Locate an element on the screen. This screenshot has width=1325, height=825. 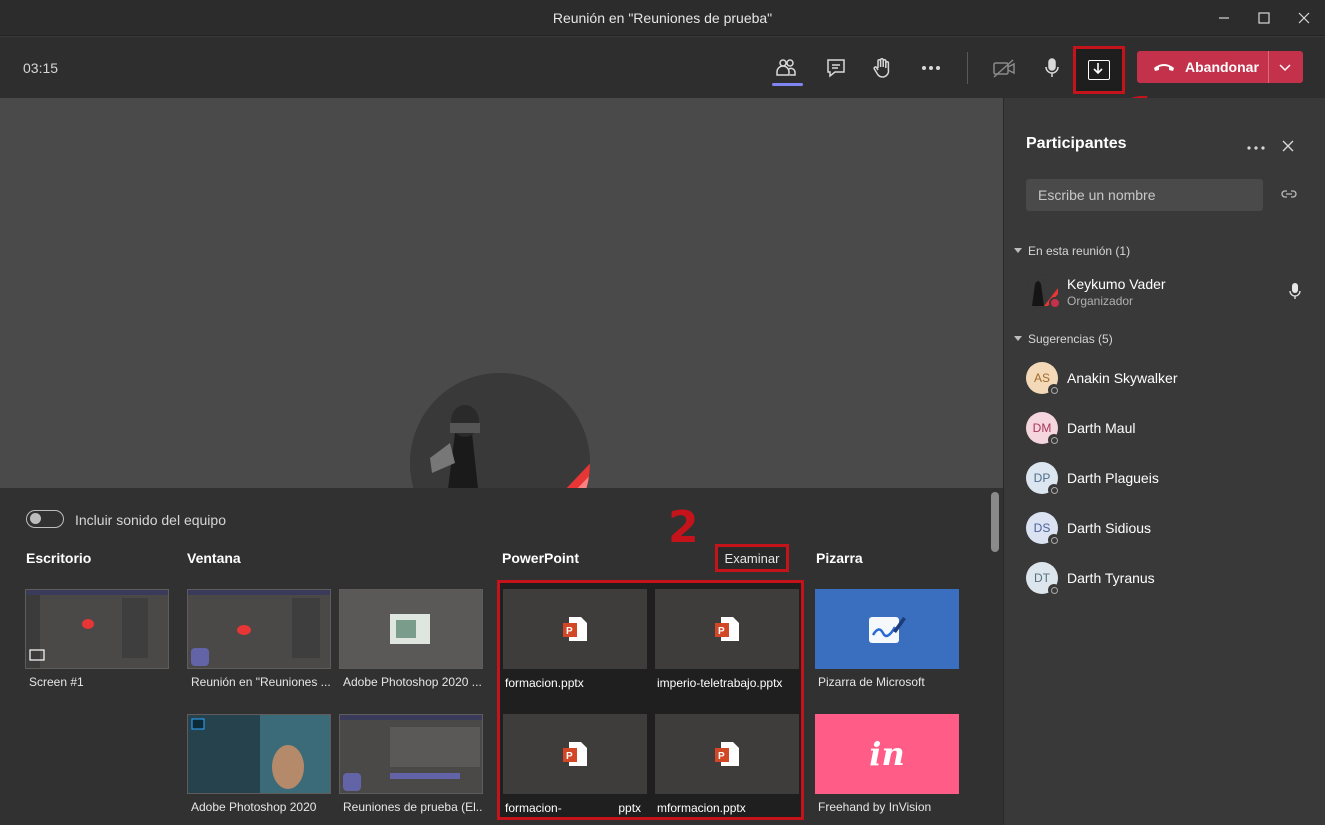
maximize-button is located at coordinates (1264, 18).